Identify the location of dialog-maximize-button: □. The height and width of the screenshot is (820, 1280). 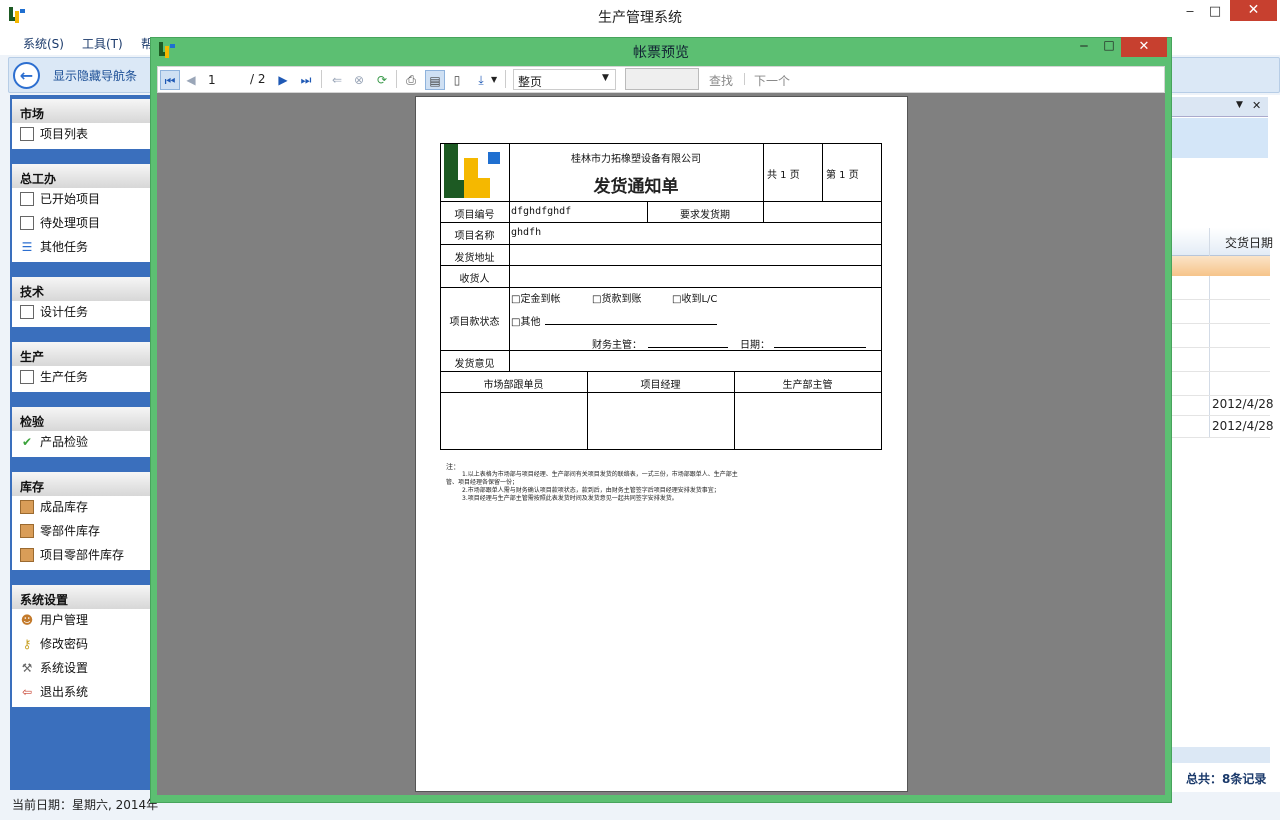
(1109, 48).